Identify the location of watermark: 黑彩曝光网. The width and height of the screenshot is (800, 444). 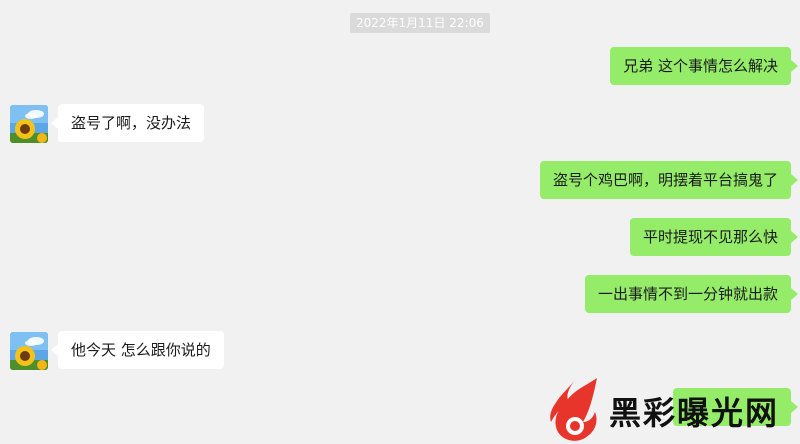
(672, 410).